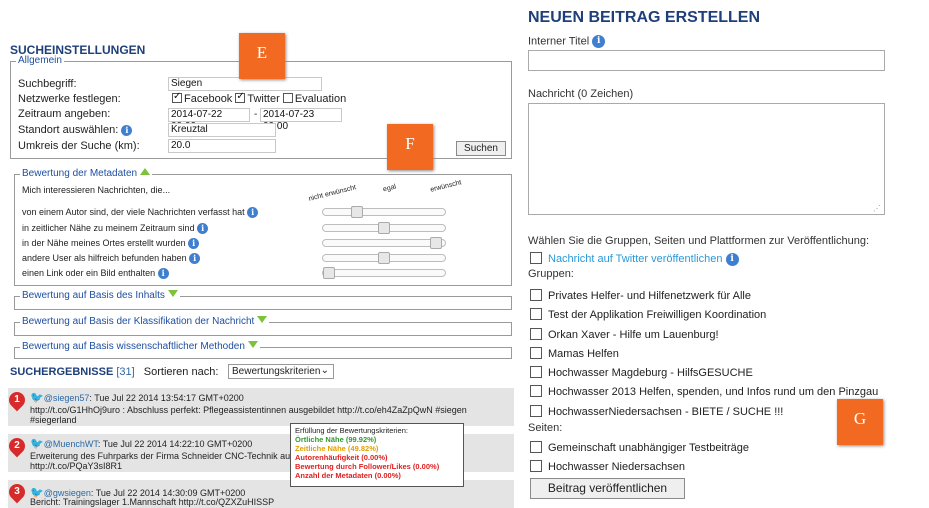 Image resolution: width=929 pixels, height=508 pixels. Describe the element at coordinates (551, 274) in the screenshot. I see `groups-label: Gruppen:` at that location.